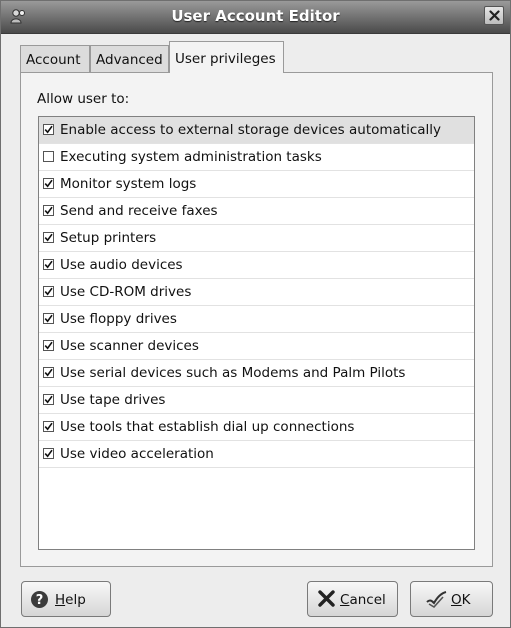 The height and width of the screenshot is (628, 511). What do you see at coordinates (256, 184) in the screenshot?
I see `privilege-row: Monitor system logs` at bounding box center [256, 184].